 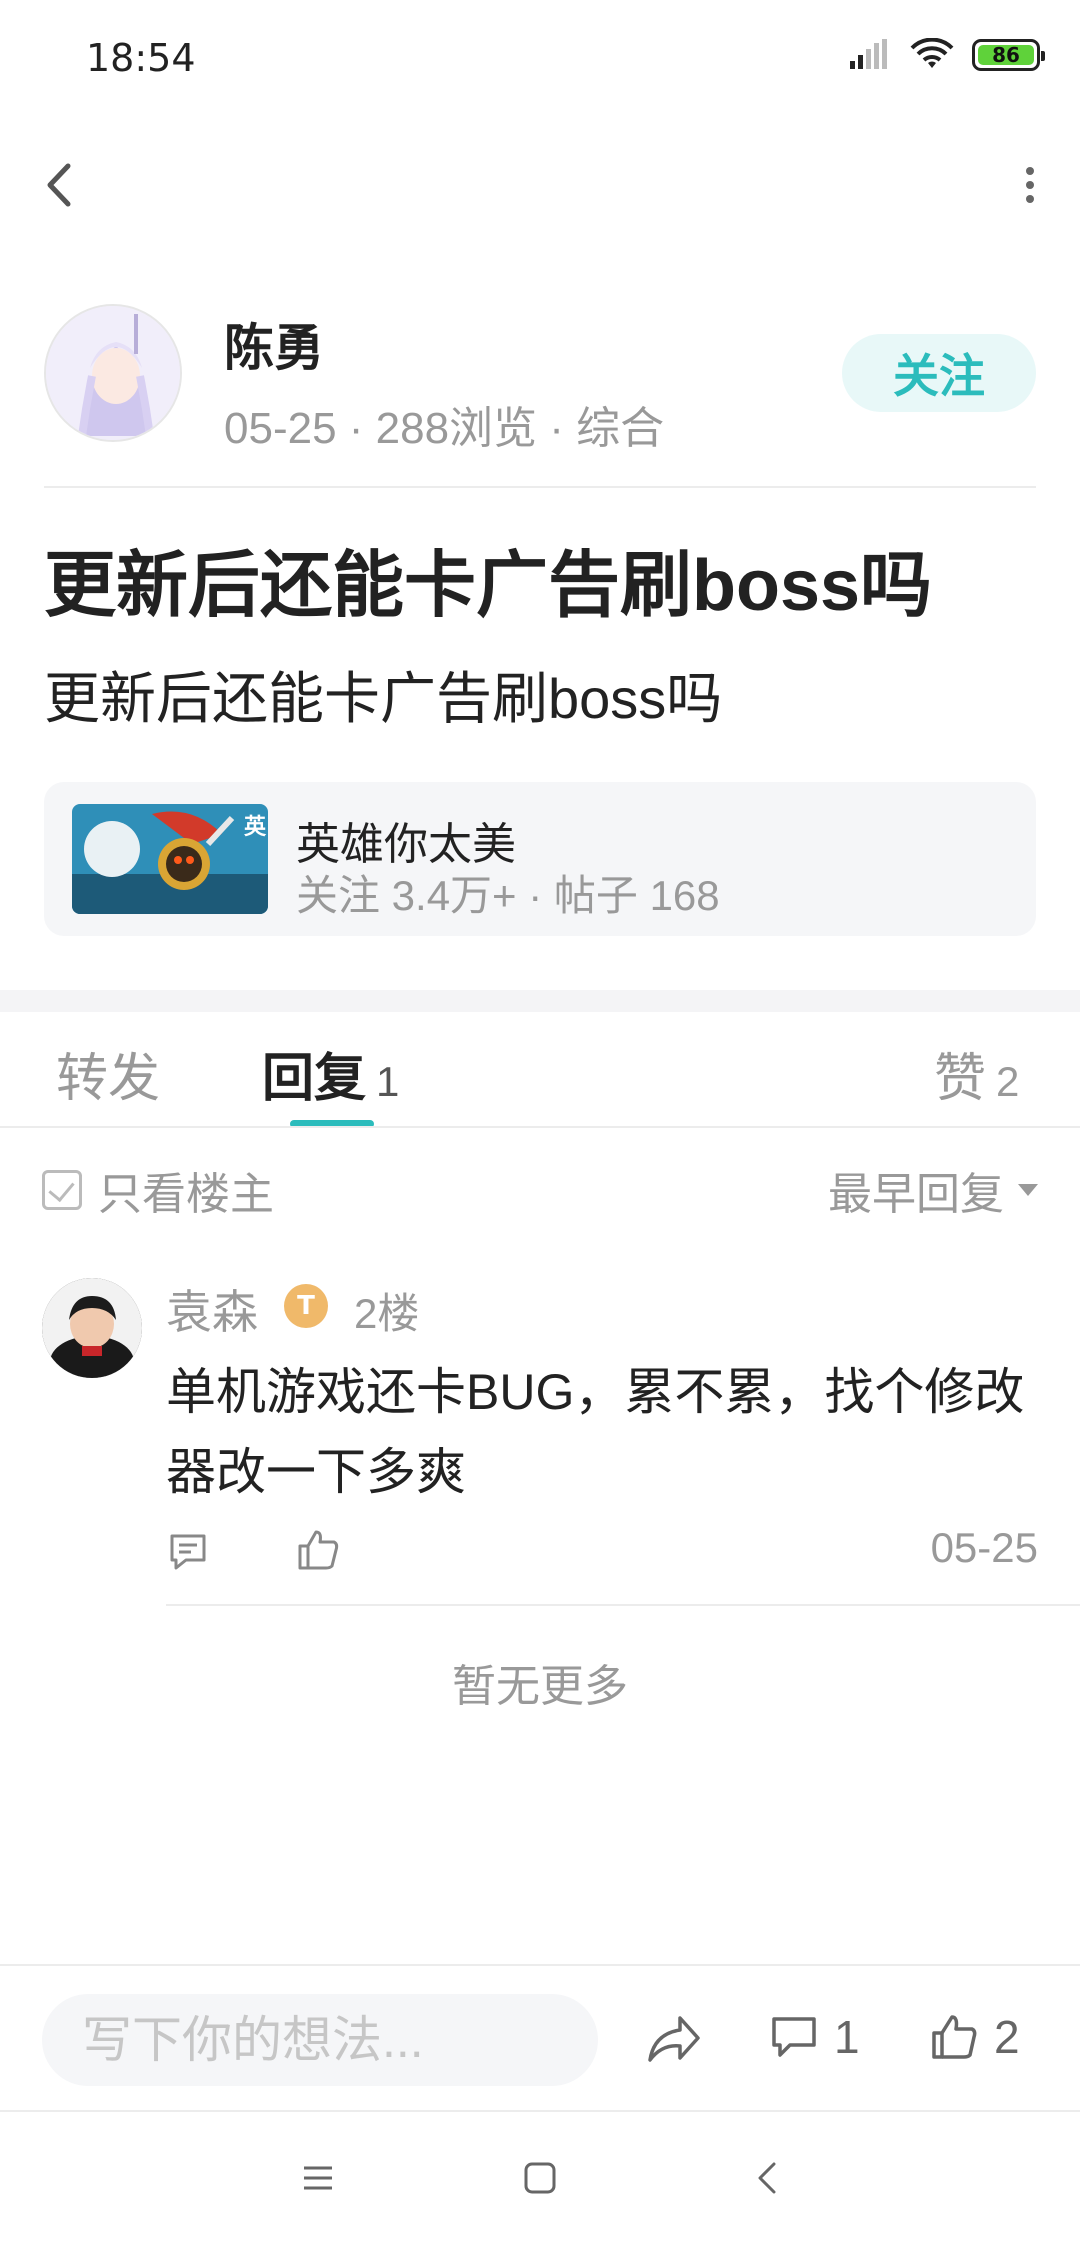 What do you see at coordinates (320, 2040) in the screenshot?
I see `comment-input` at bounding box center [320, 2040].